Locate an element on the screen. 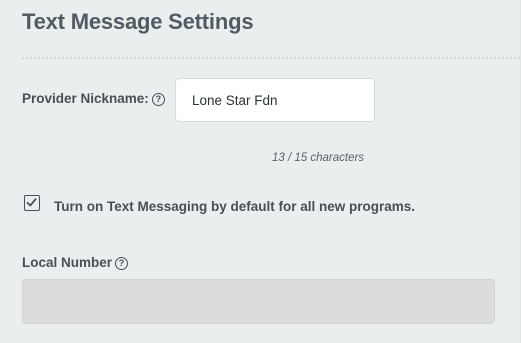 The image size is (521, 343). provider-nickname-label: Provider Nickname: is located at coordinates (85, 98).